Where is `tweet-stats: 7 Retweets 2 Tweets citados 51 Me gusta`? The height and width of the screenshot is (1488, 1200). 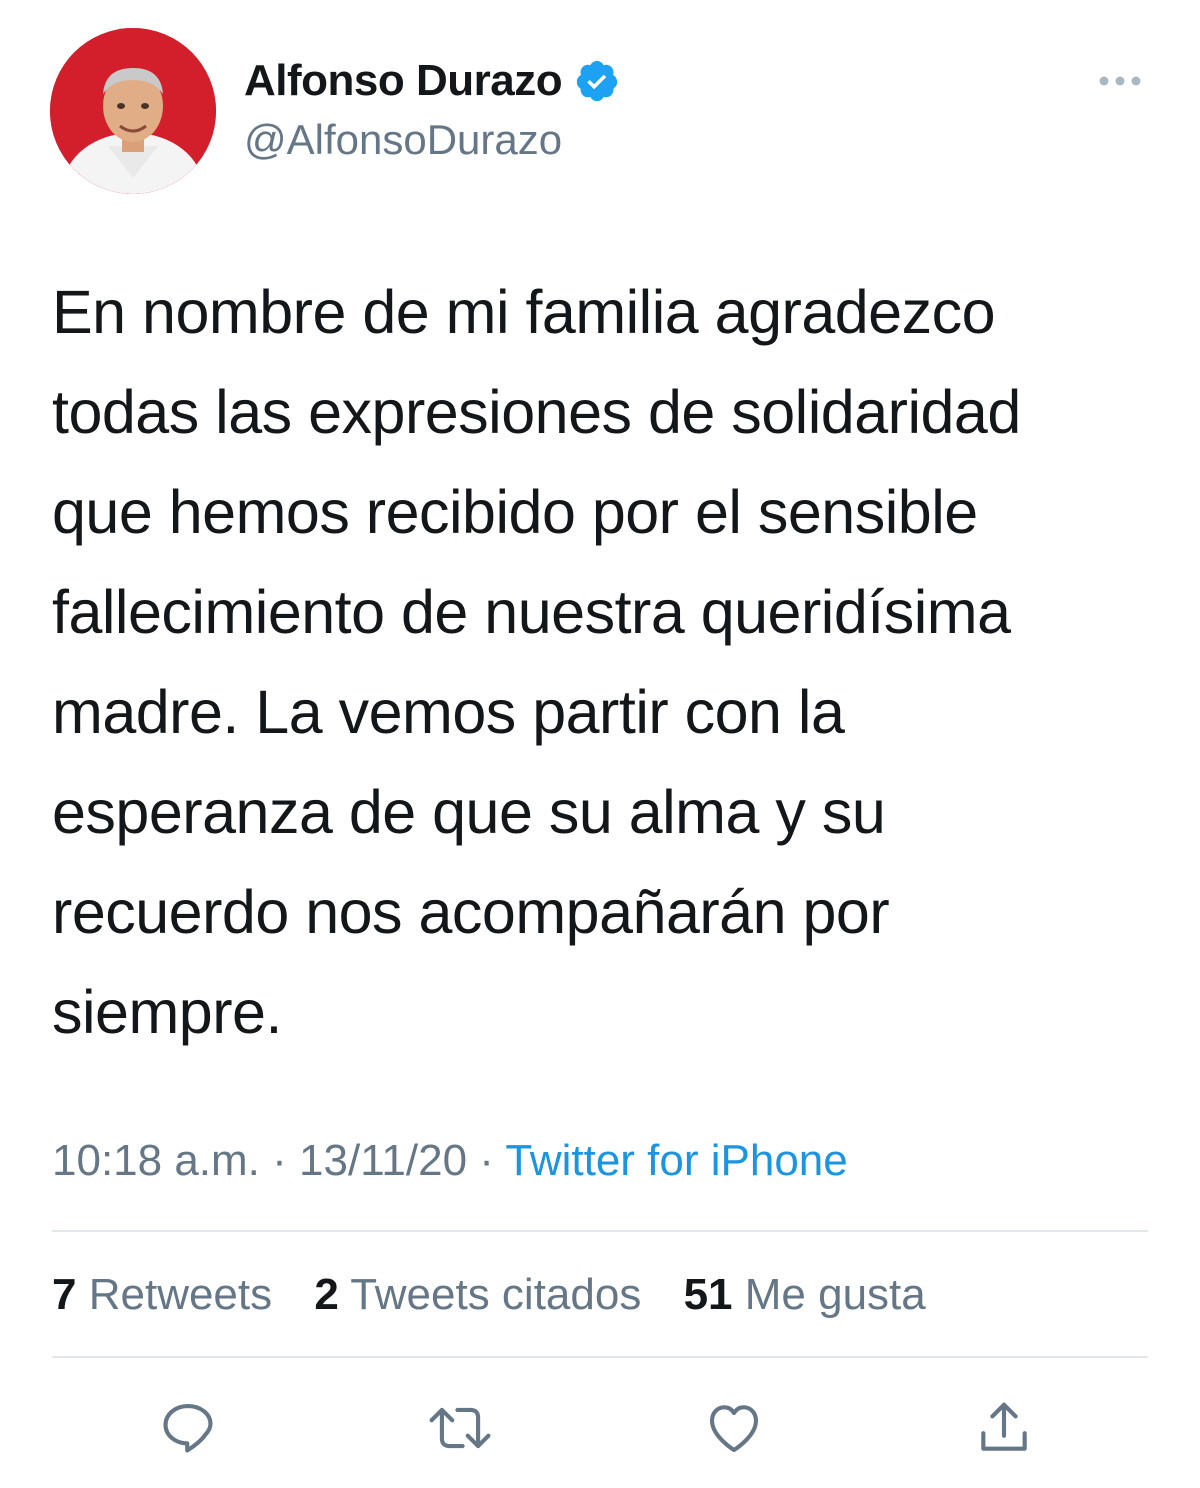 tweet-stats: 7 Retweets 2 Tweets citados 51 Me gusta is located at coordinates (504, 1295).